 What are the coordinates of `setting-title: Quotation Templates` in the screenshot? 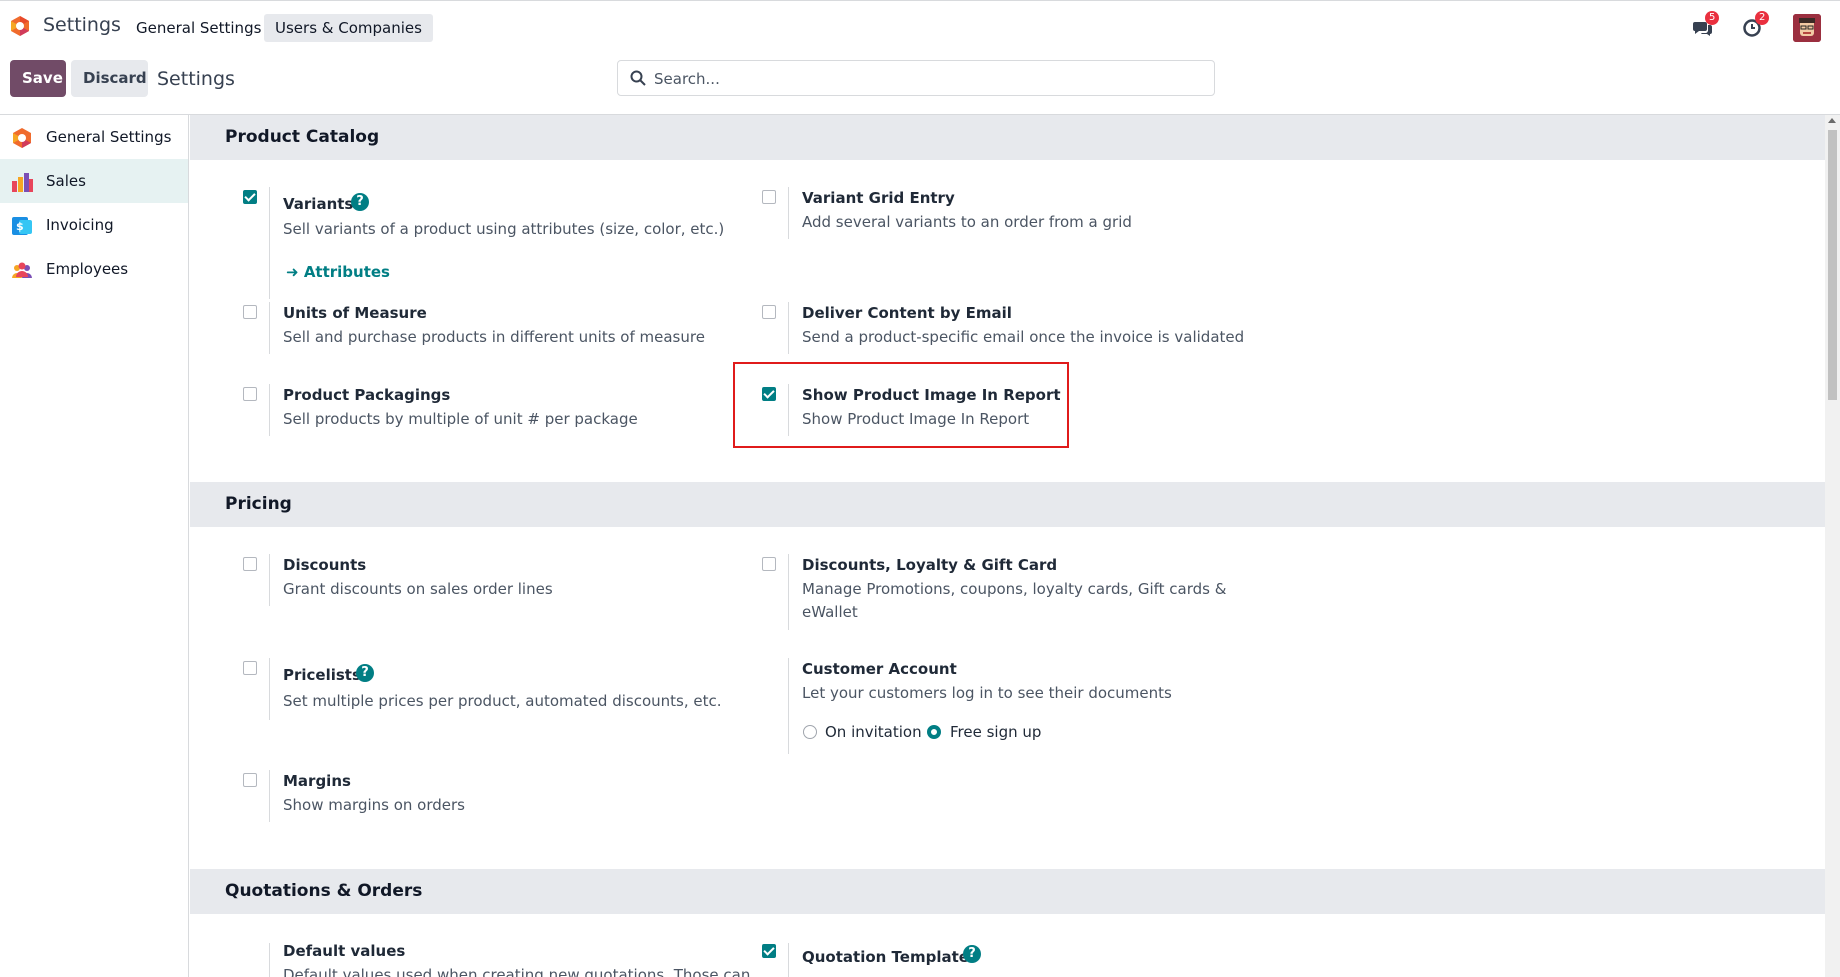 It's located at (890, 957).